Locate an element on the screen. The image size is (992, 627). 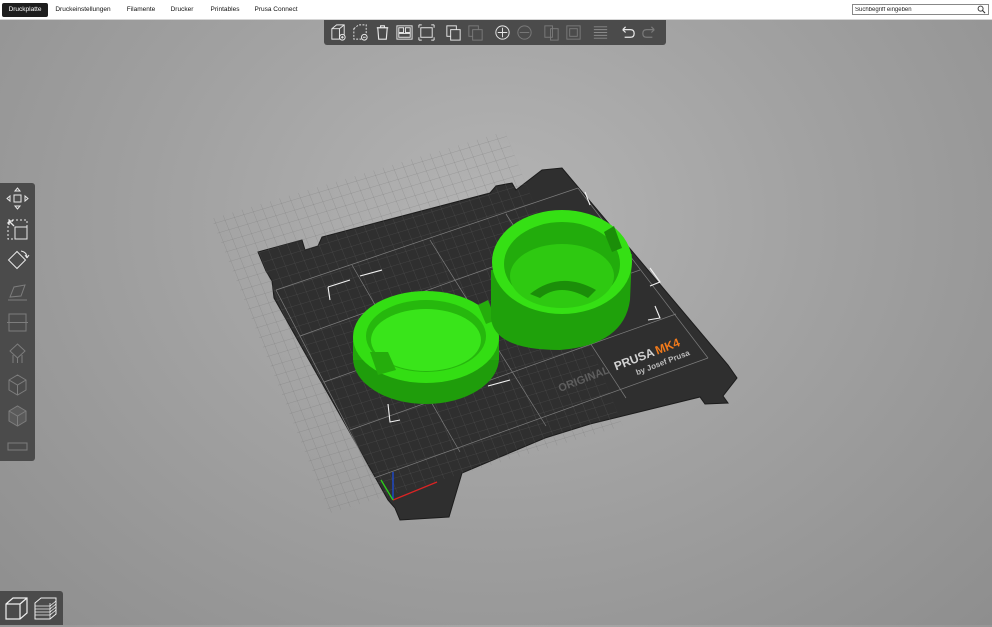
scale-tool is located at coordinates (17, 229).